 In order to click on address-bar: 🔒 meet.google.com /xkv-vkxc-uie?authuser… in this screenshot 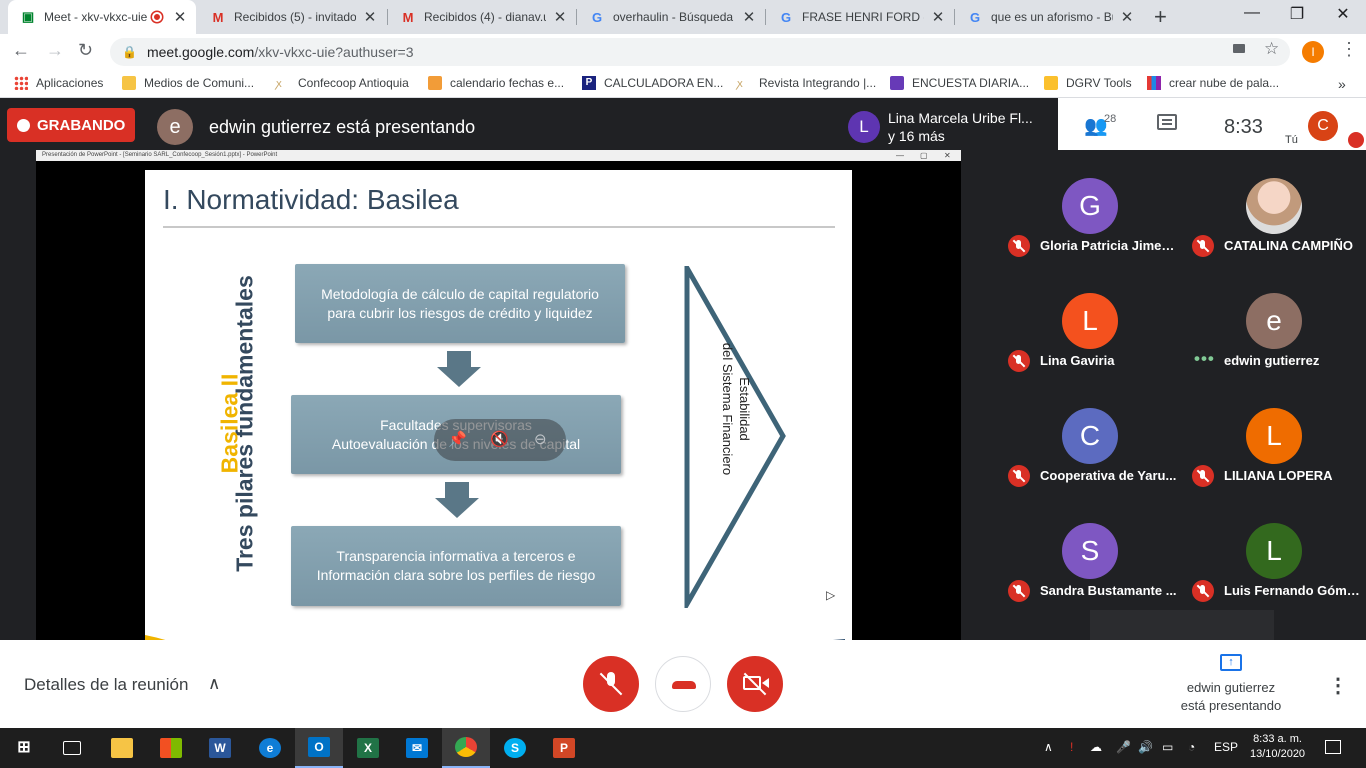, I will do `click(700, 52)`.